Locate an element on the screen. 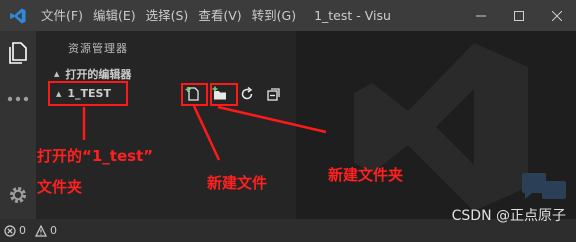 The height and width of the screenshot is (242, 576). folder-highlight-box is located at coordinates (88, 93).